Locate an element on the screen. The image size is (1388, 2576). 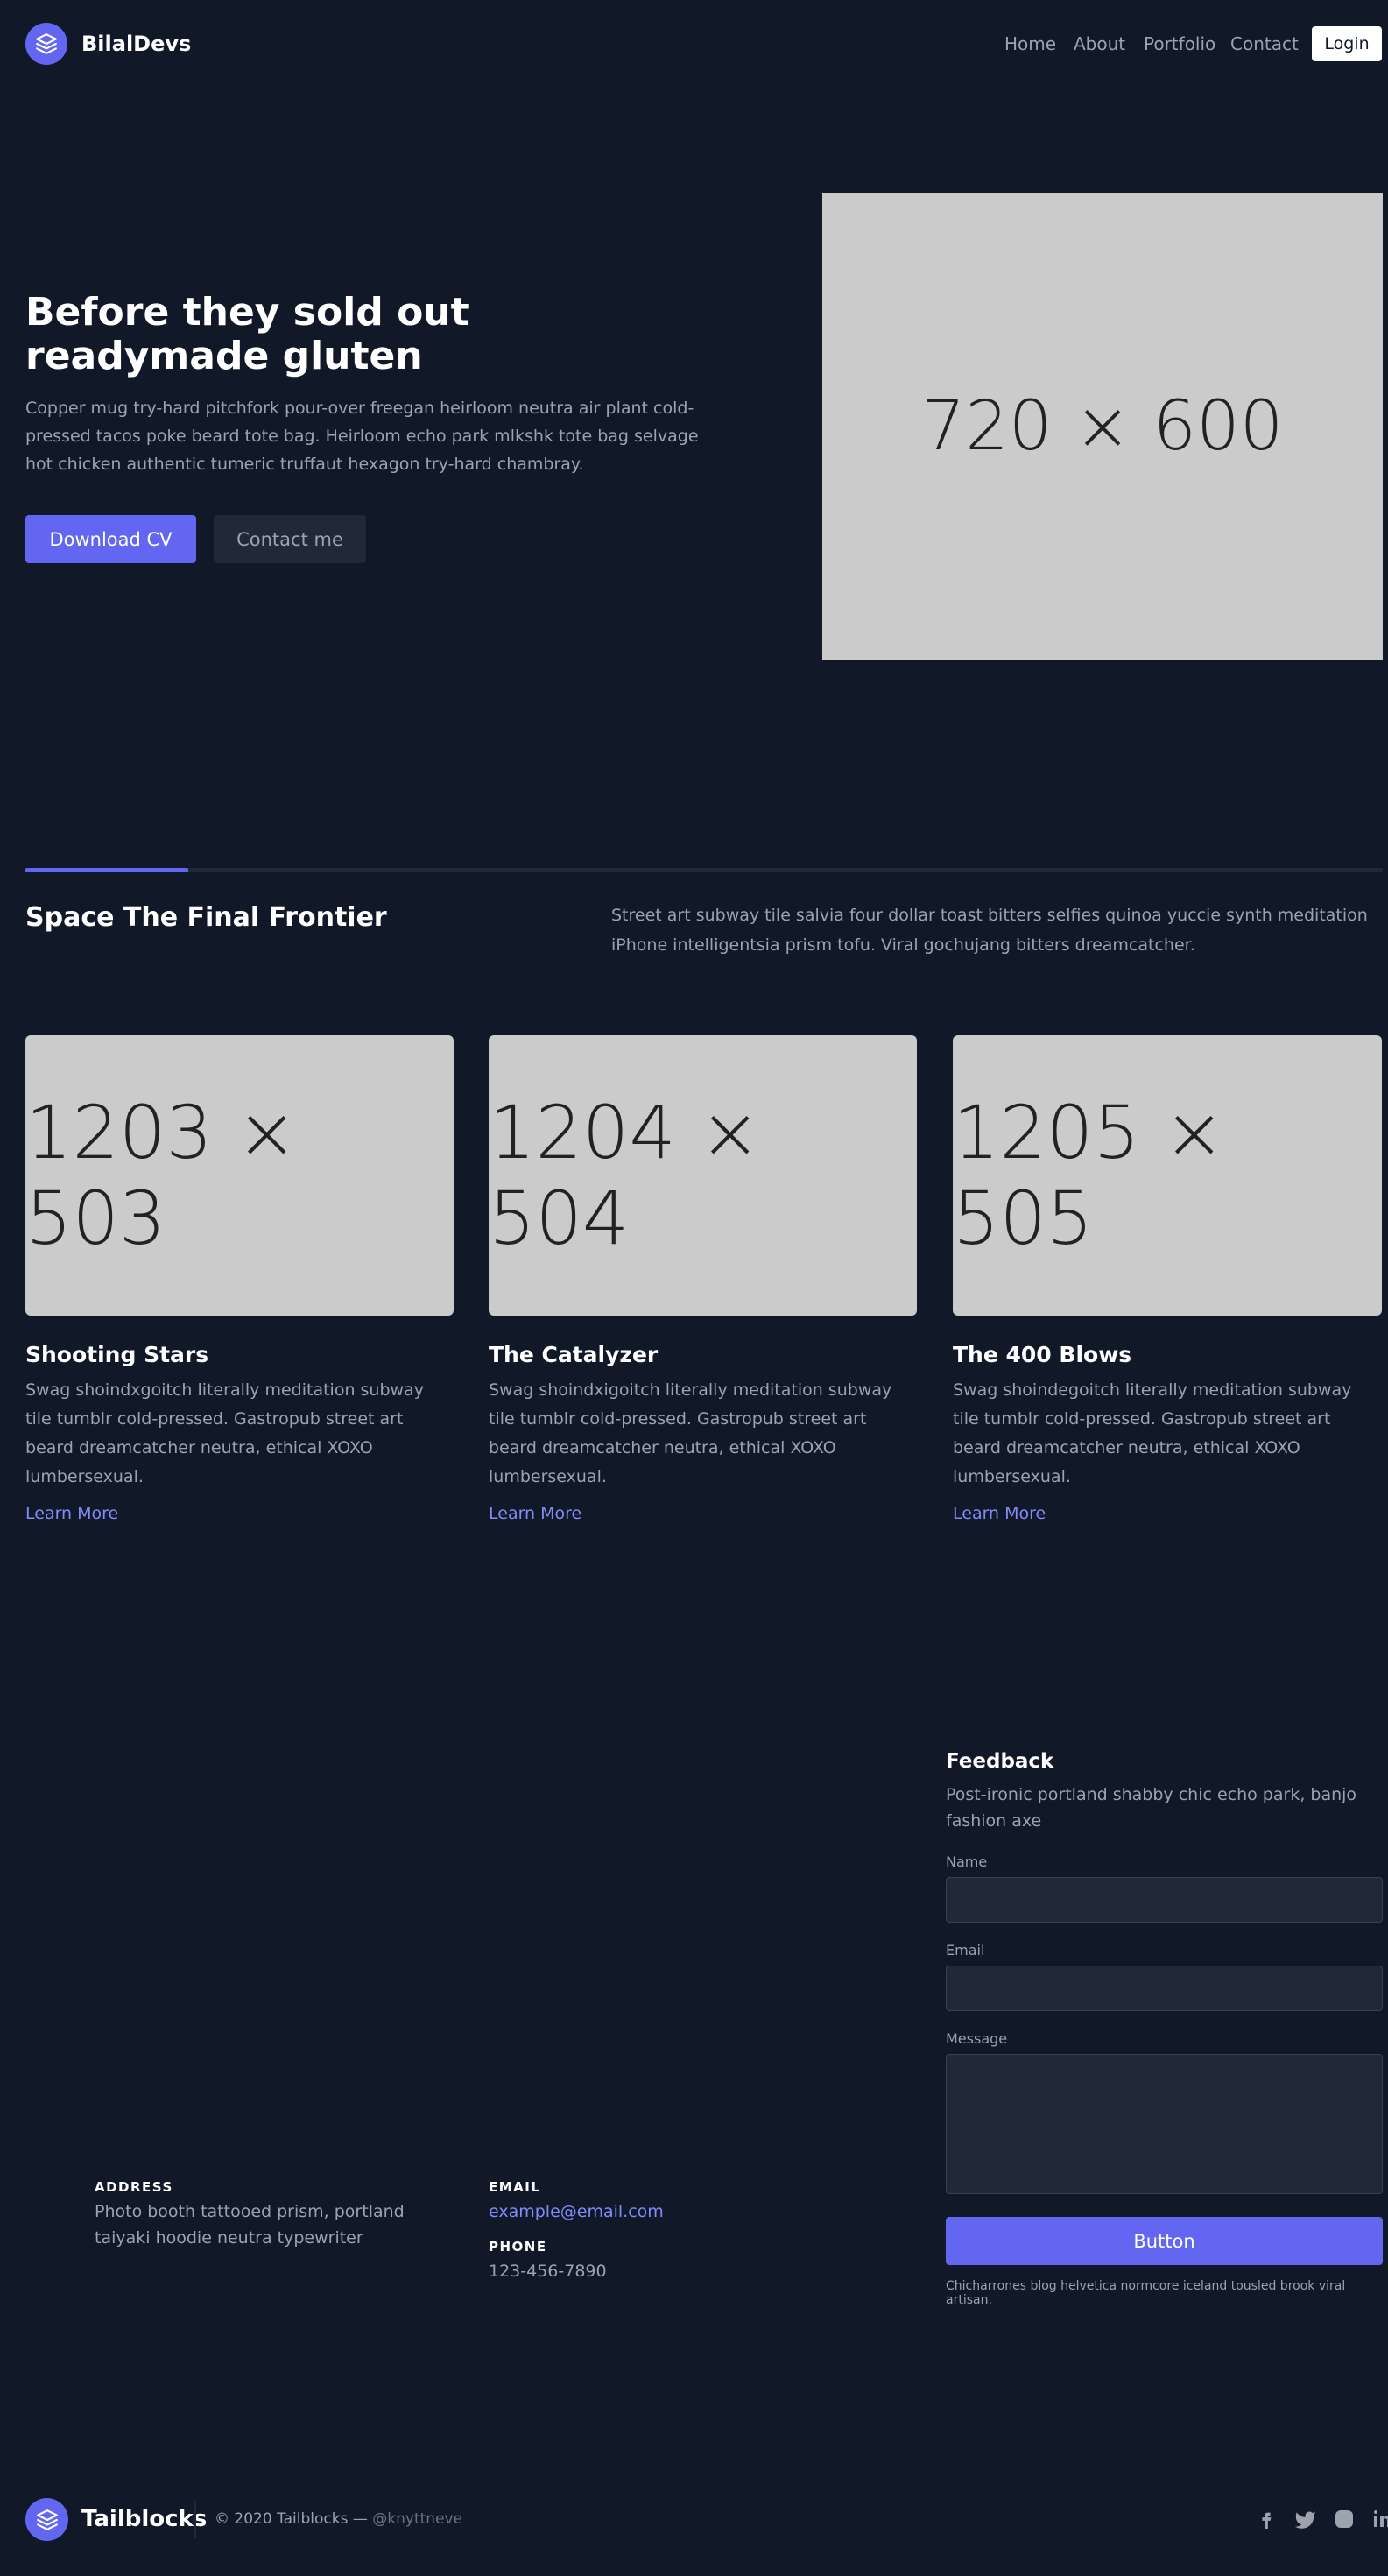
name-input is located at coordinates (1164, 1900).